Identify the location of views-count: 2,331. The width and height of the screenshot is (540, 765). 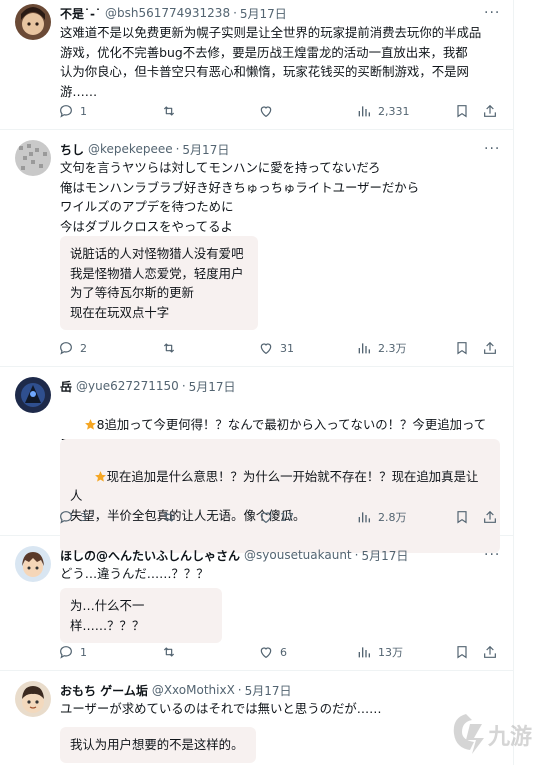
(394, 111).